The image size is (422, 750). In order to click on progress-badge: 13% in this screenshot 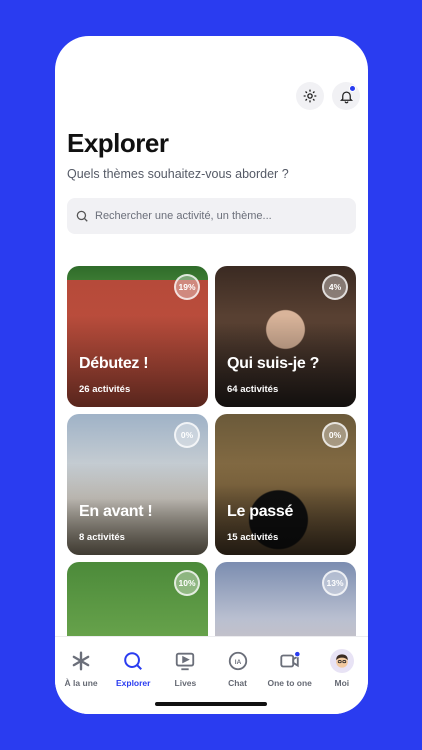, I will do `click(335, 583)`.